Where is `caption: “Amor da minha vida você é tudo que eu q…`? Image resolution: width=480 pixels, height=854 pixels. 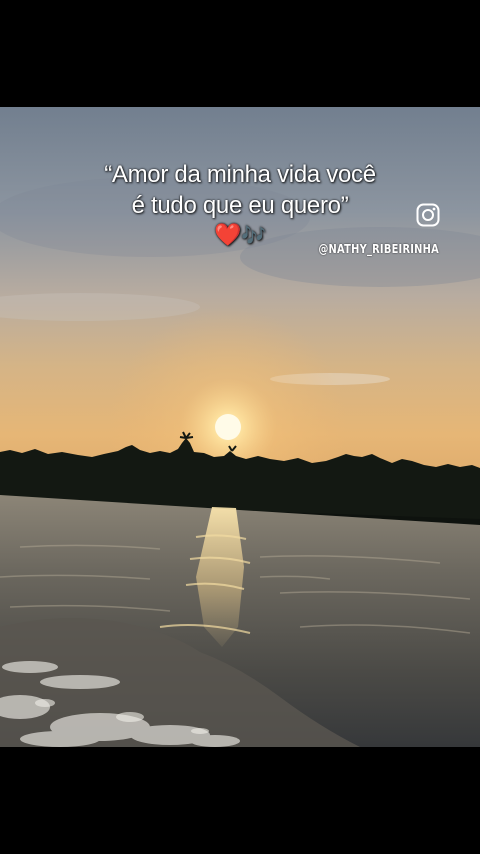 caption: “Amor da minha vida você é tudo que eu q… is located at coordinates (240, 204).